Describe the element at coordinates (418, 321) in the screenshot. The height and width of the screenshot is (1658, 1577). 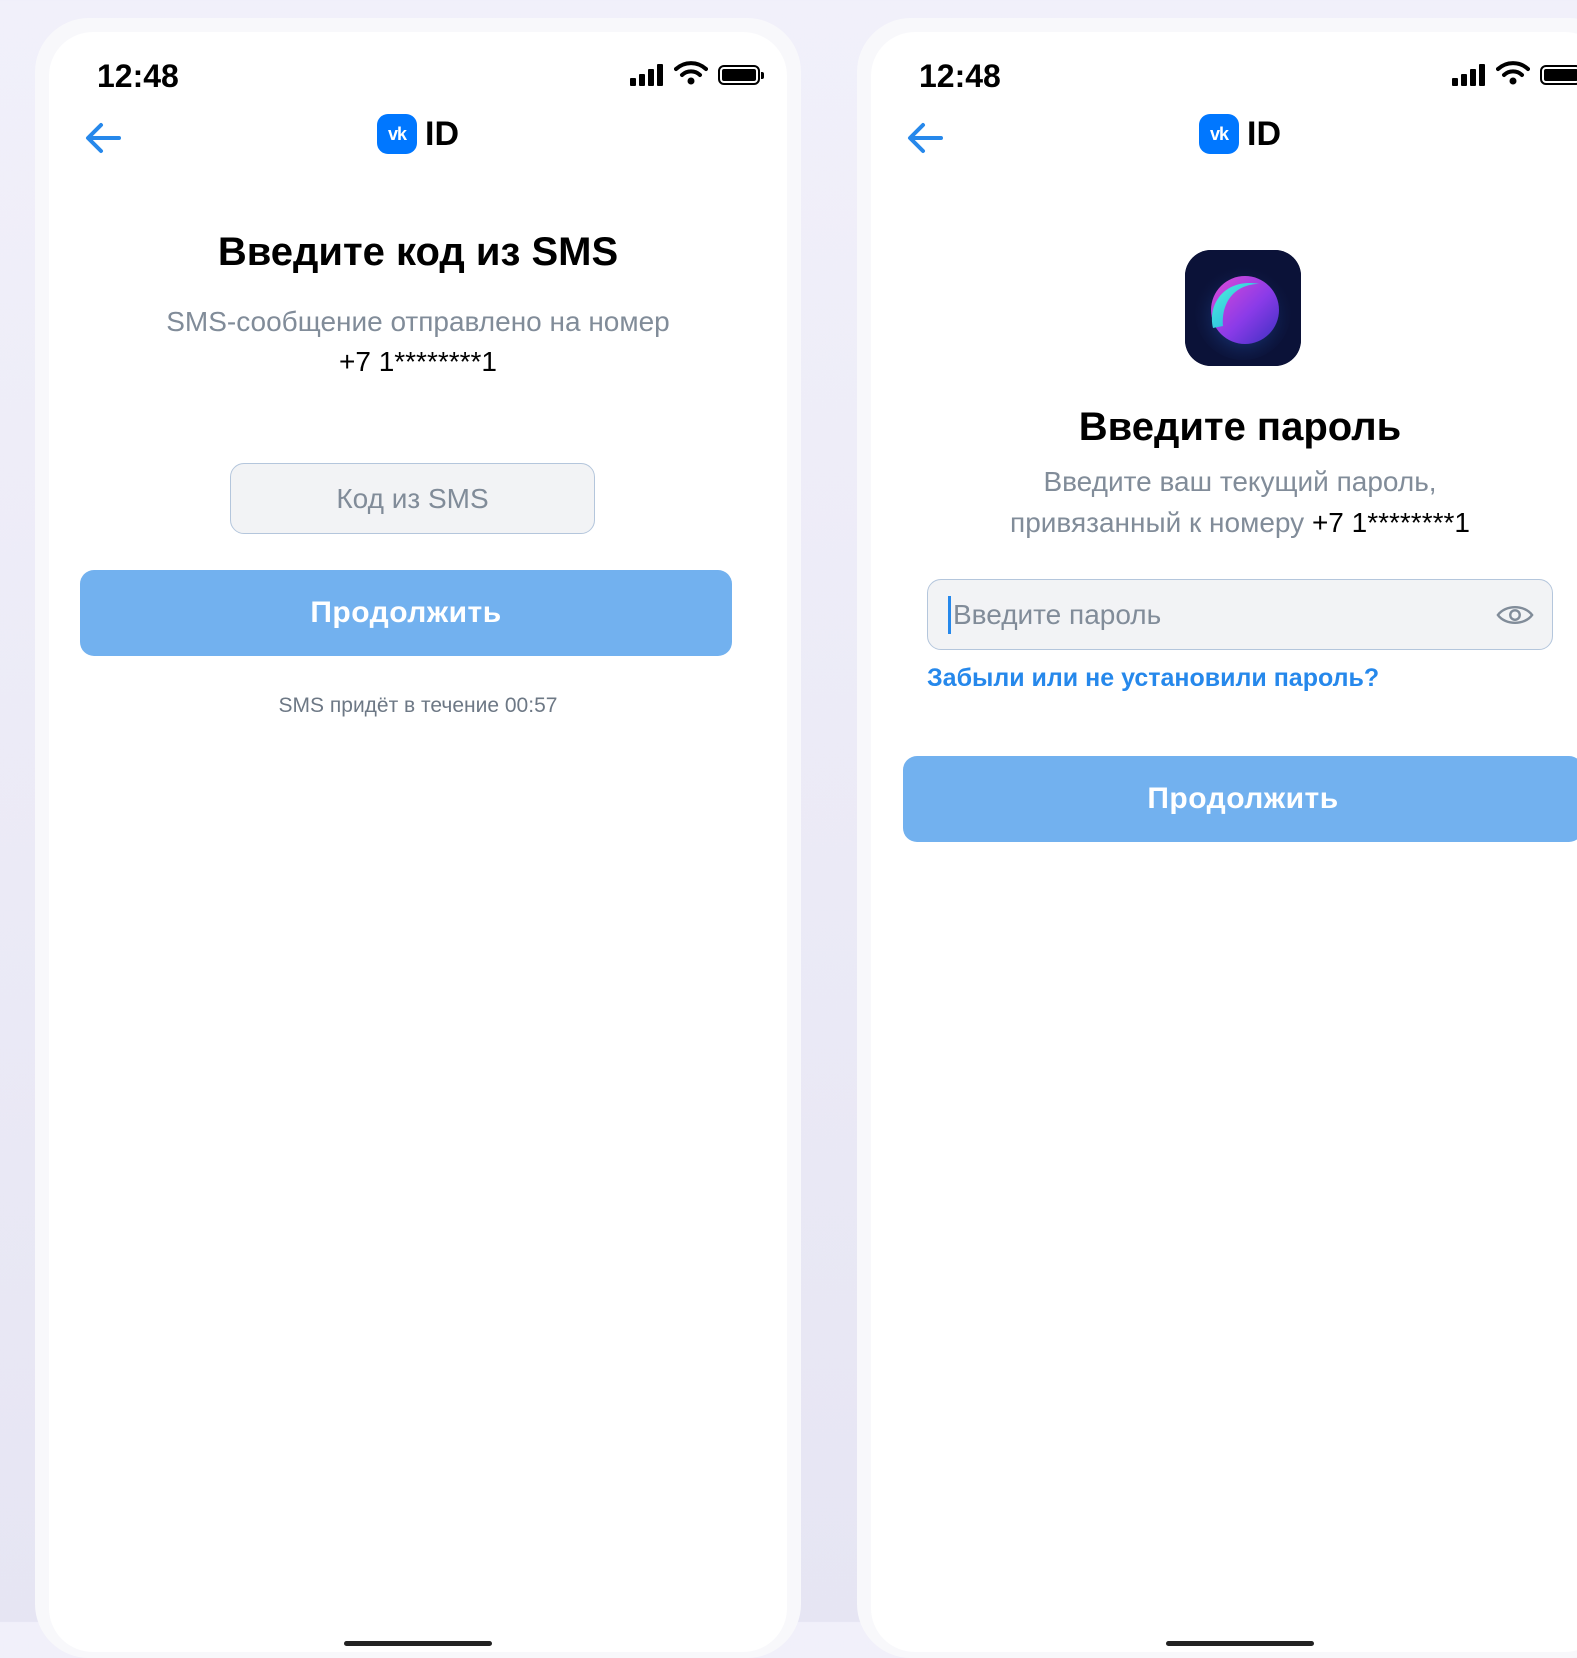
I see `subtitle: SMS-сообщение отправлено на номер` at that location.